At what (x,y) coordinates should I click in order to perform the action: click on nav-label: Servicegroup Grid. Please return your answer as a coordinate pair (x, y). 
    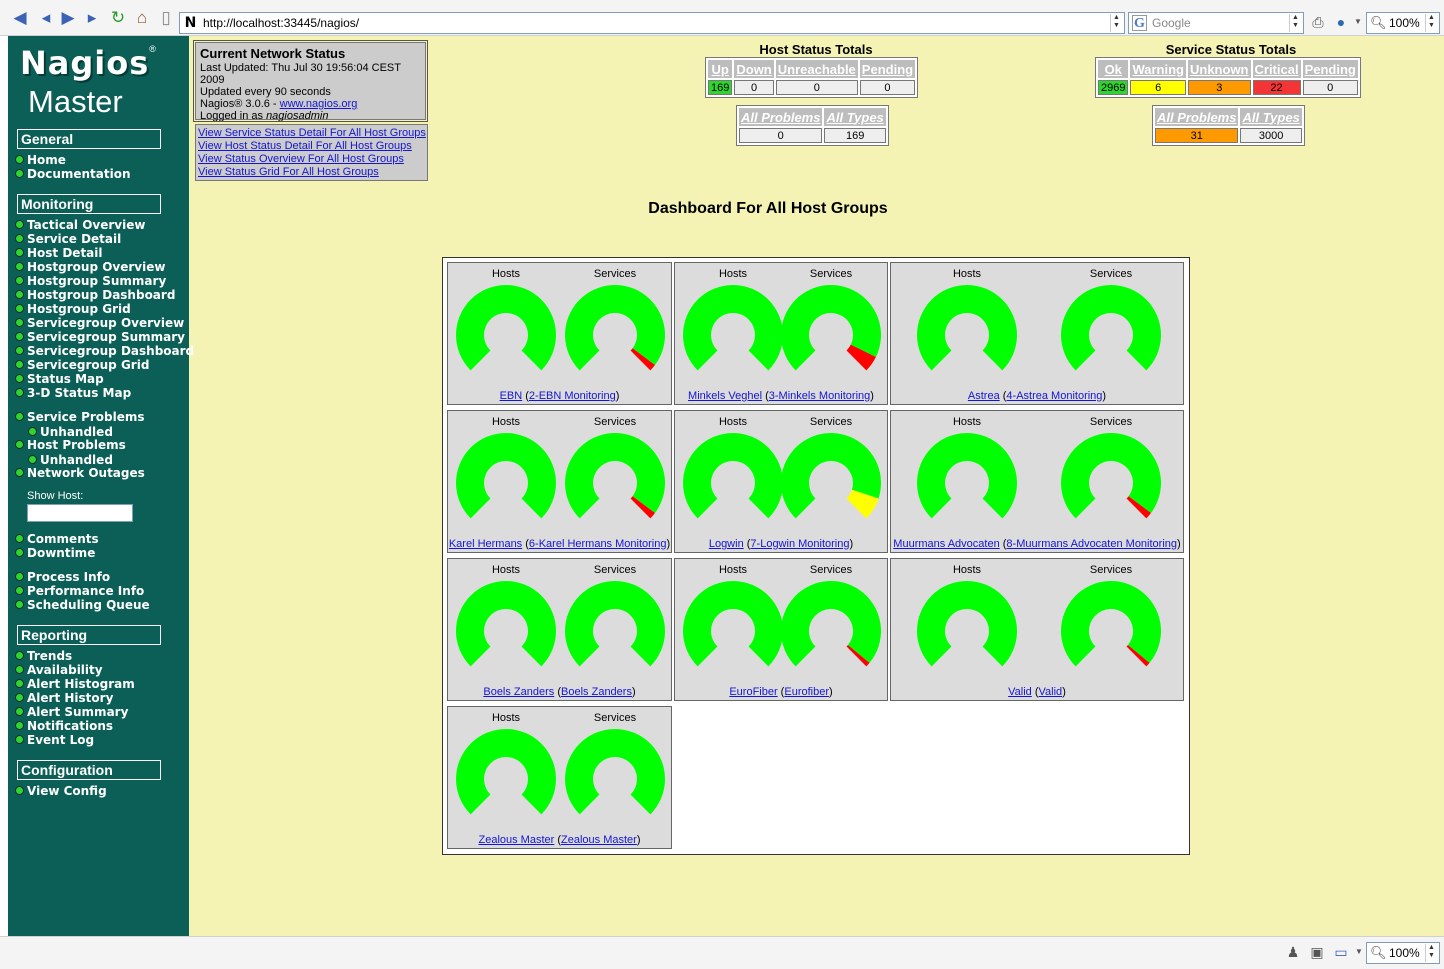
    Looking at the image, I should click on (88, 365).